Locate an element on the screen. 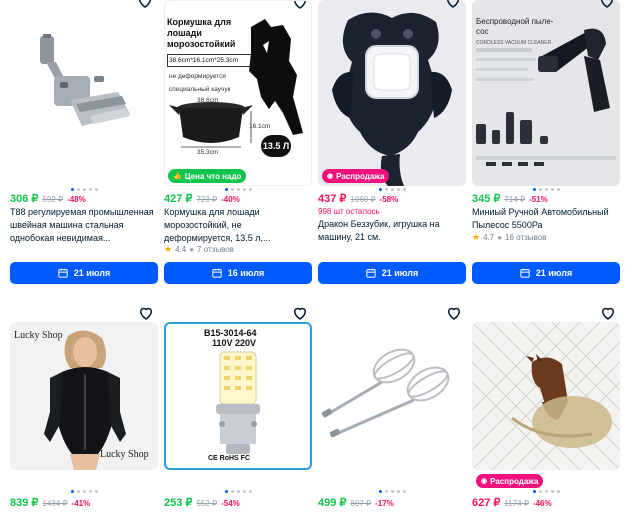  price: 839 ₽ is located at coordinates (24, 503).